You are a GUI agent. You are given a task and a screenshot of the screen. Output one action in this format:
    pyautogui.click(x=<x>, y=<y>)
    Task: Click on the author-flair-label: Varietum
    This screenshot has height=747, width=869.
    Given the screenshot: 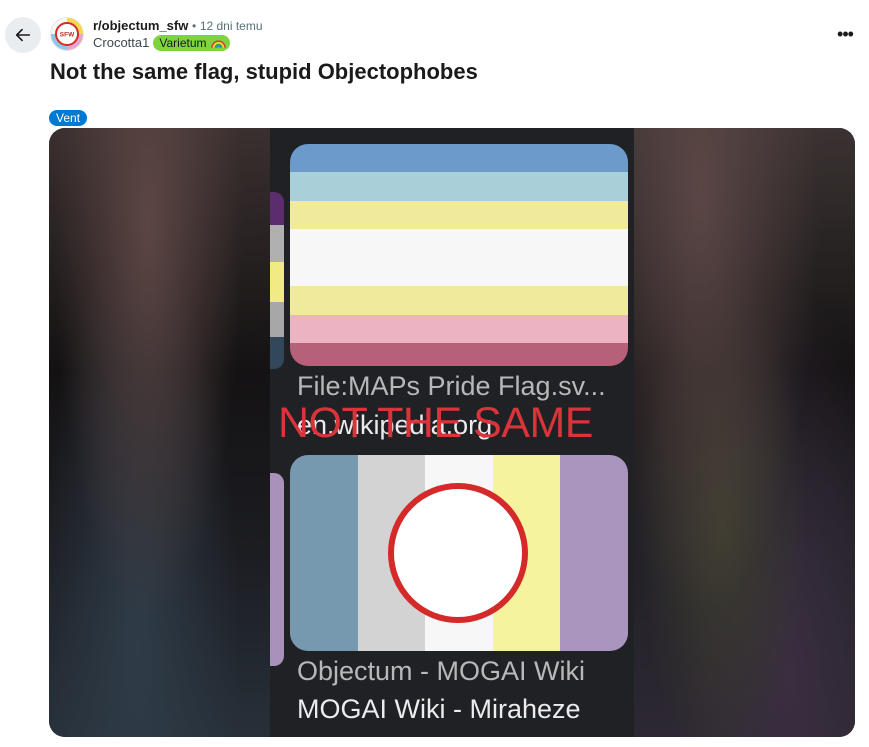 What is the action you would take?
    pyautogui.click(x=183, y=43)
    